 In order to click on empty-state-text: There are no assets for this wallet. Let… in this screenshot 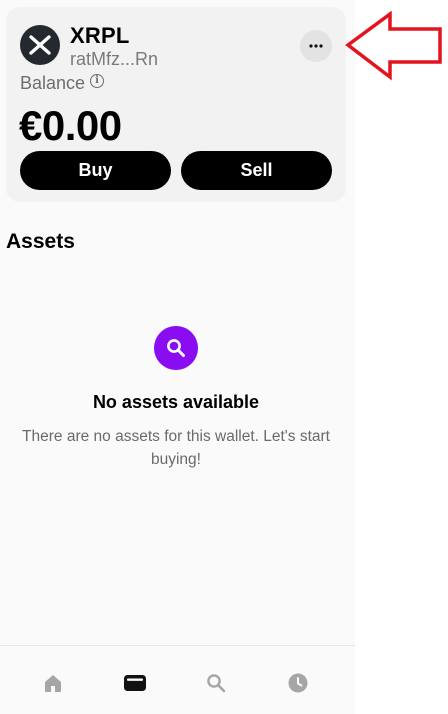, I will do `click(176, 448)`.